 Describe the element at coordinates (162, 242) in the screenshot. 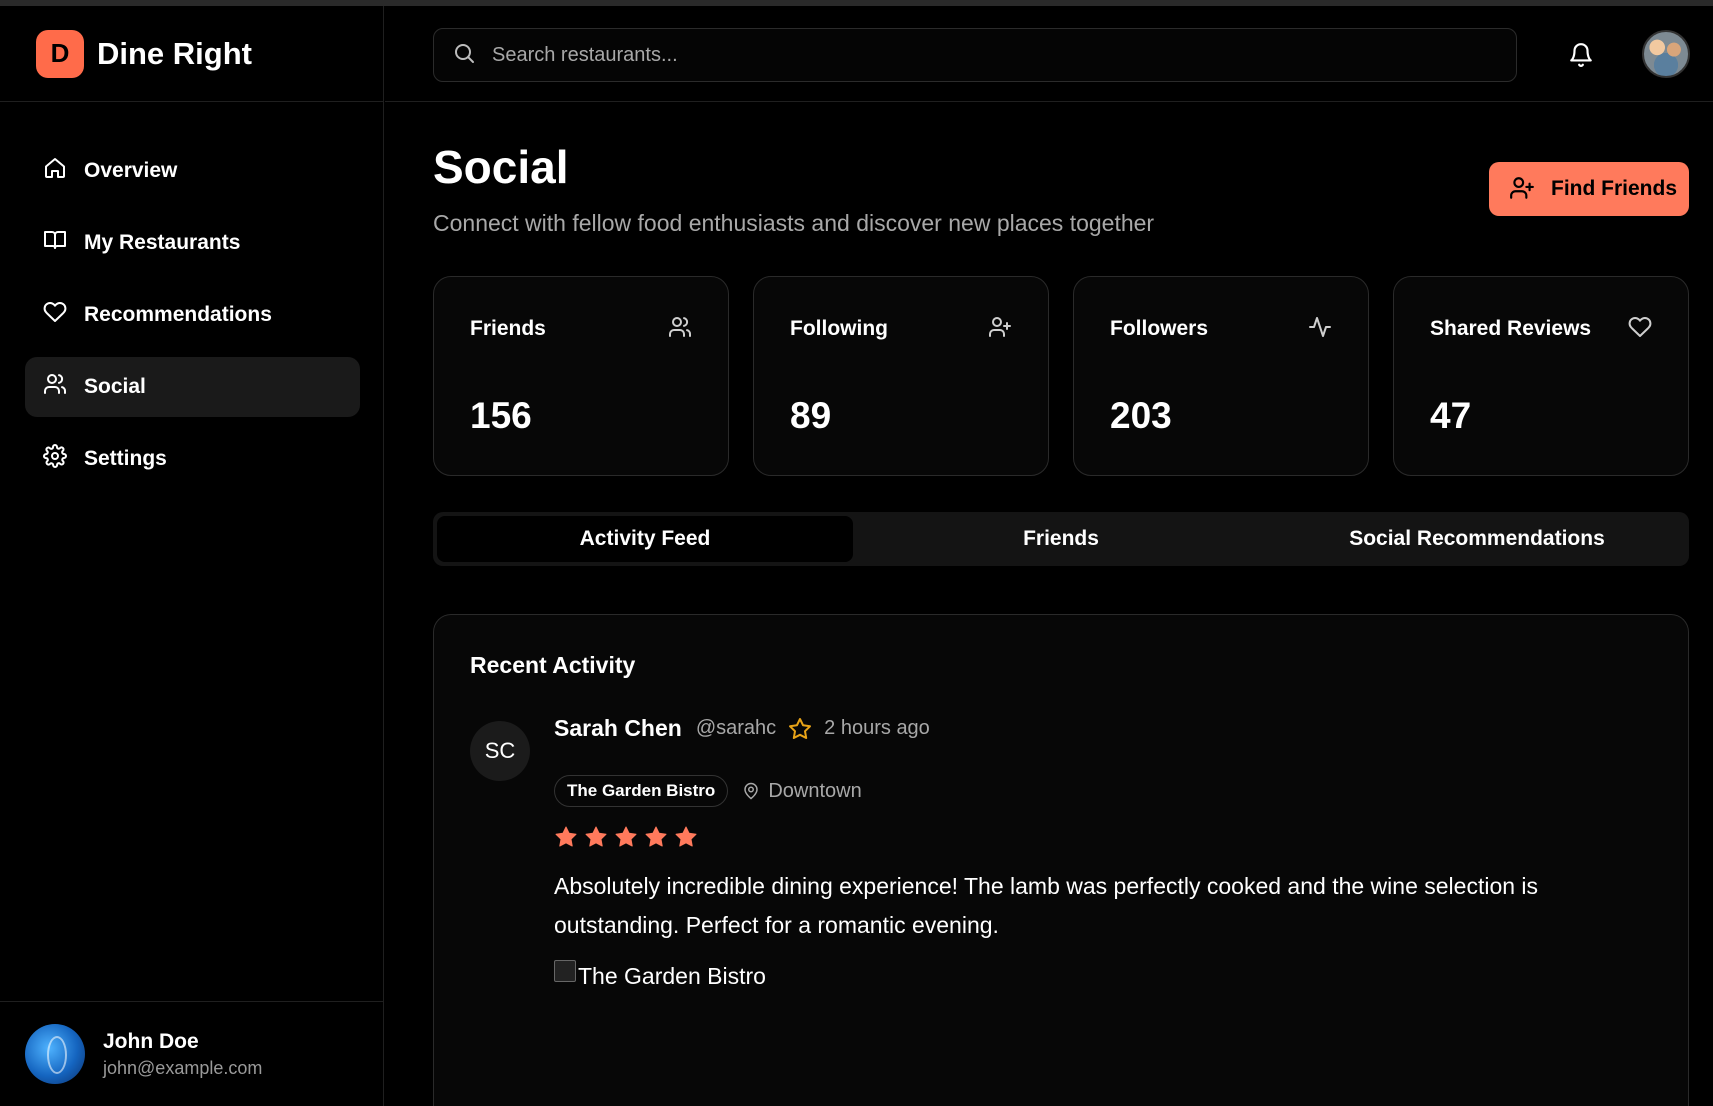

I see `sidebar-item-label: My Restaurants` at that location.